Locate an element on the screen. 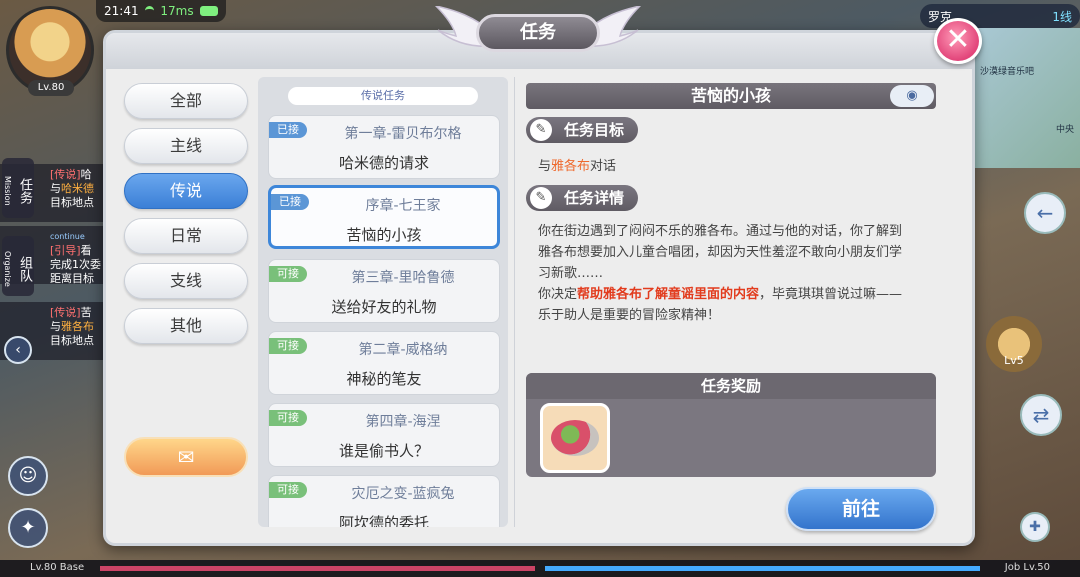  quest-name: 谁是偷书人？ is located at coordinates (383, 451).